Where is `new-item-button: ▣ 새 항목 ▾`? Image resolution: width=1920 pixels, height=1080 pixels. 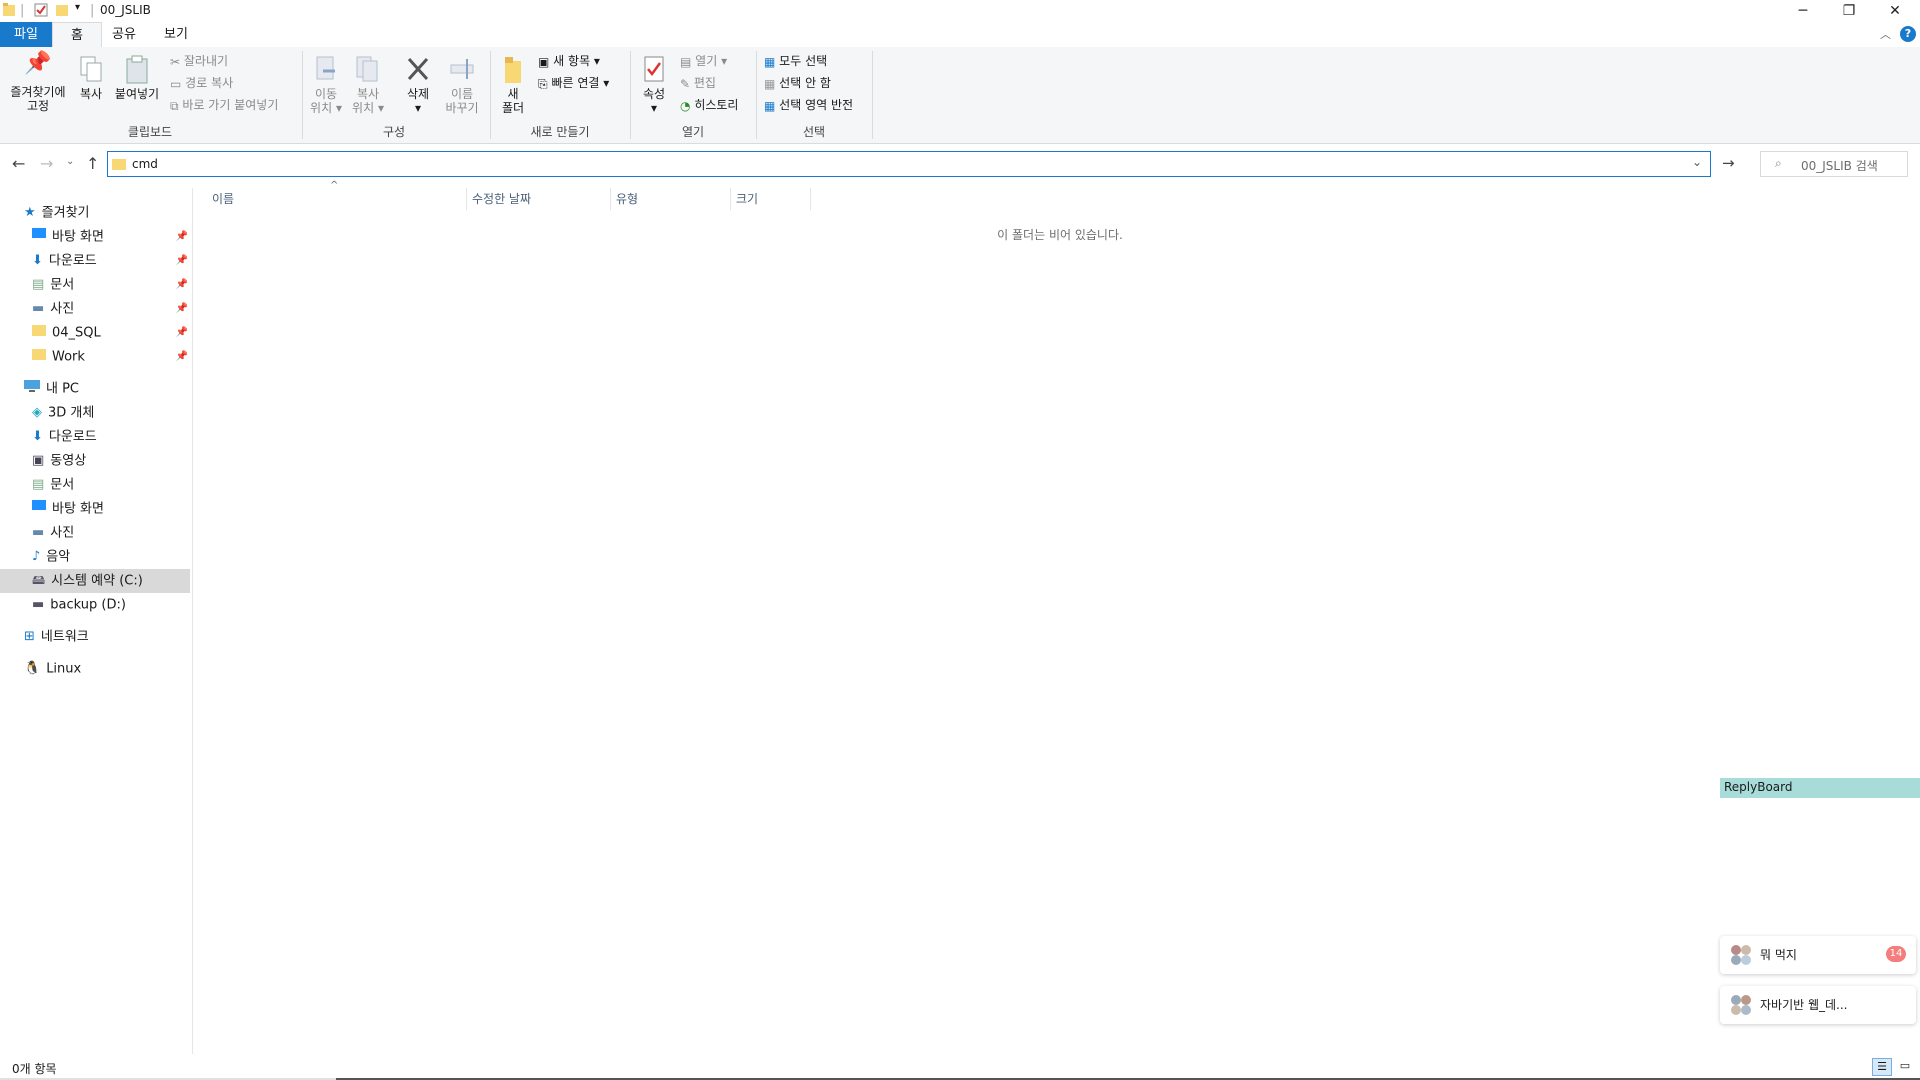
new-item-button: ▣ 새 항목 ▾ is located at coordinates (569, 61).